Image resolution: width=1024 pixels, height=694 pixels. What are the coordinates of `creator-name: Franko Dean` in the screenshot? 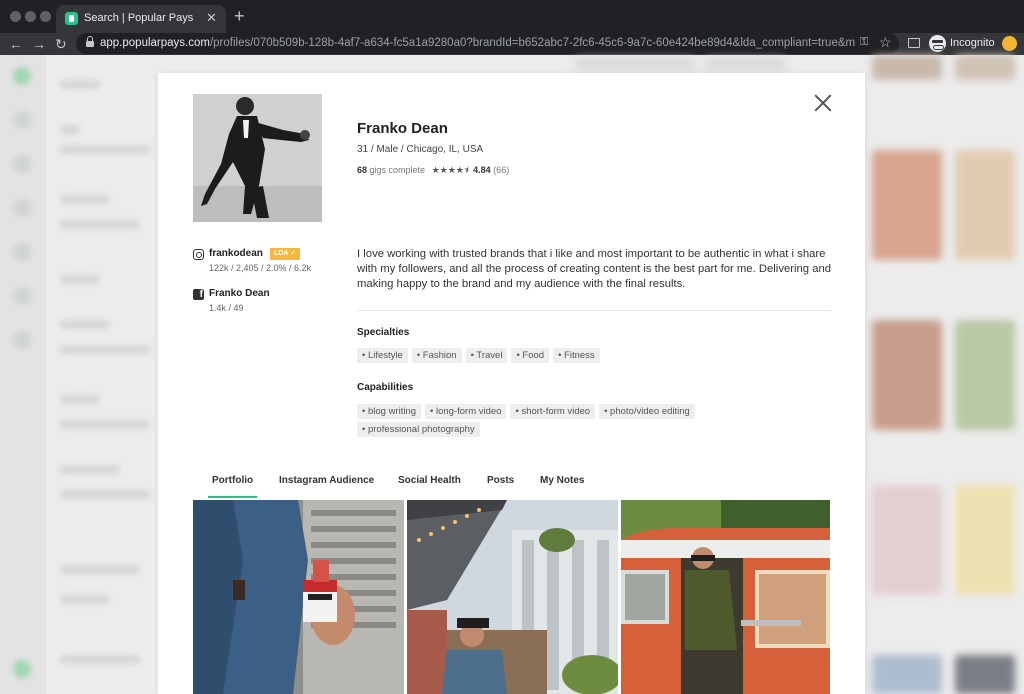 It's located at (402, 128).